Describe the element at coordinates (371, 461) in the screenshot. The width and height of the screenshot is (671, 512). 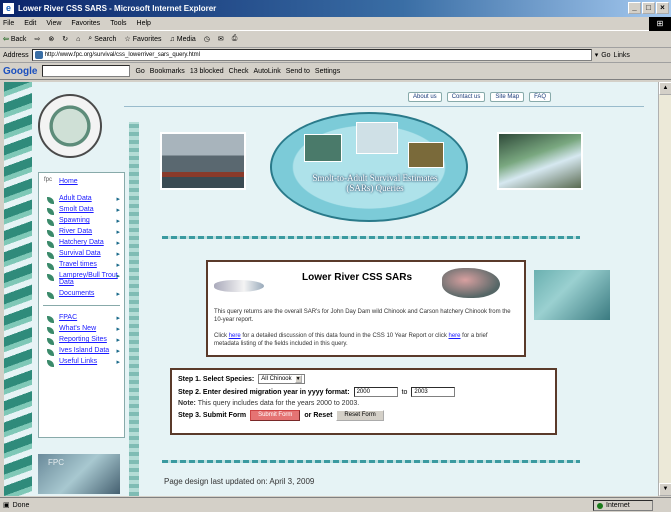
I see `section-divider-bottom` at that location.